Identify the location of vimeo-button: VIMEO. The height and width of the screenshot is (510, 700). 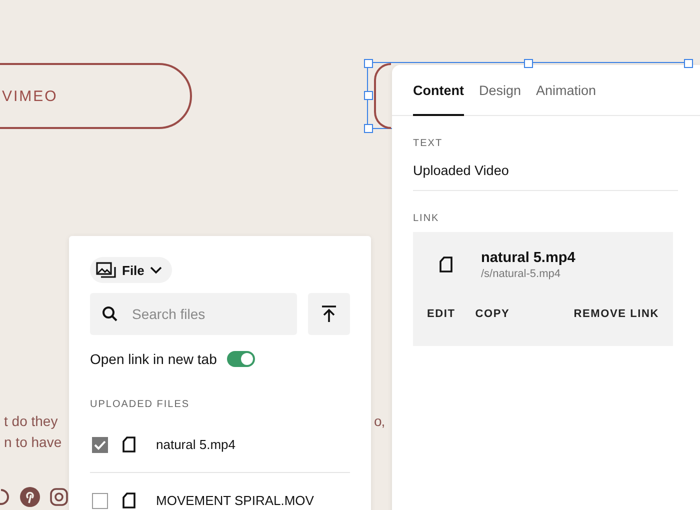
(96, 96).